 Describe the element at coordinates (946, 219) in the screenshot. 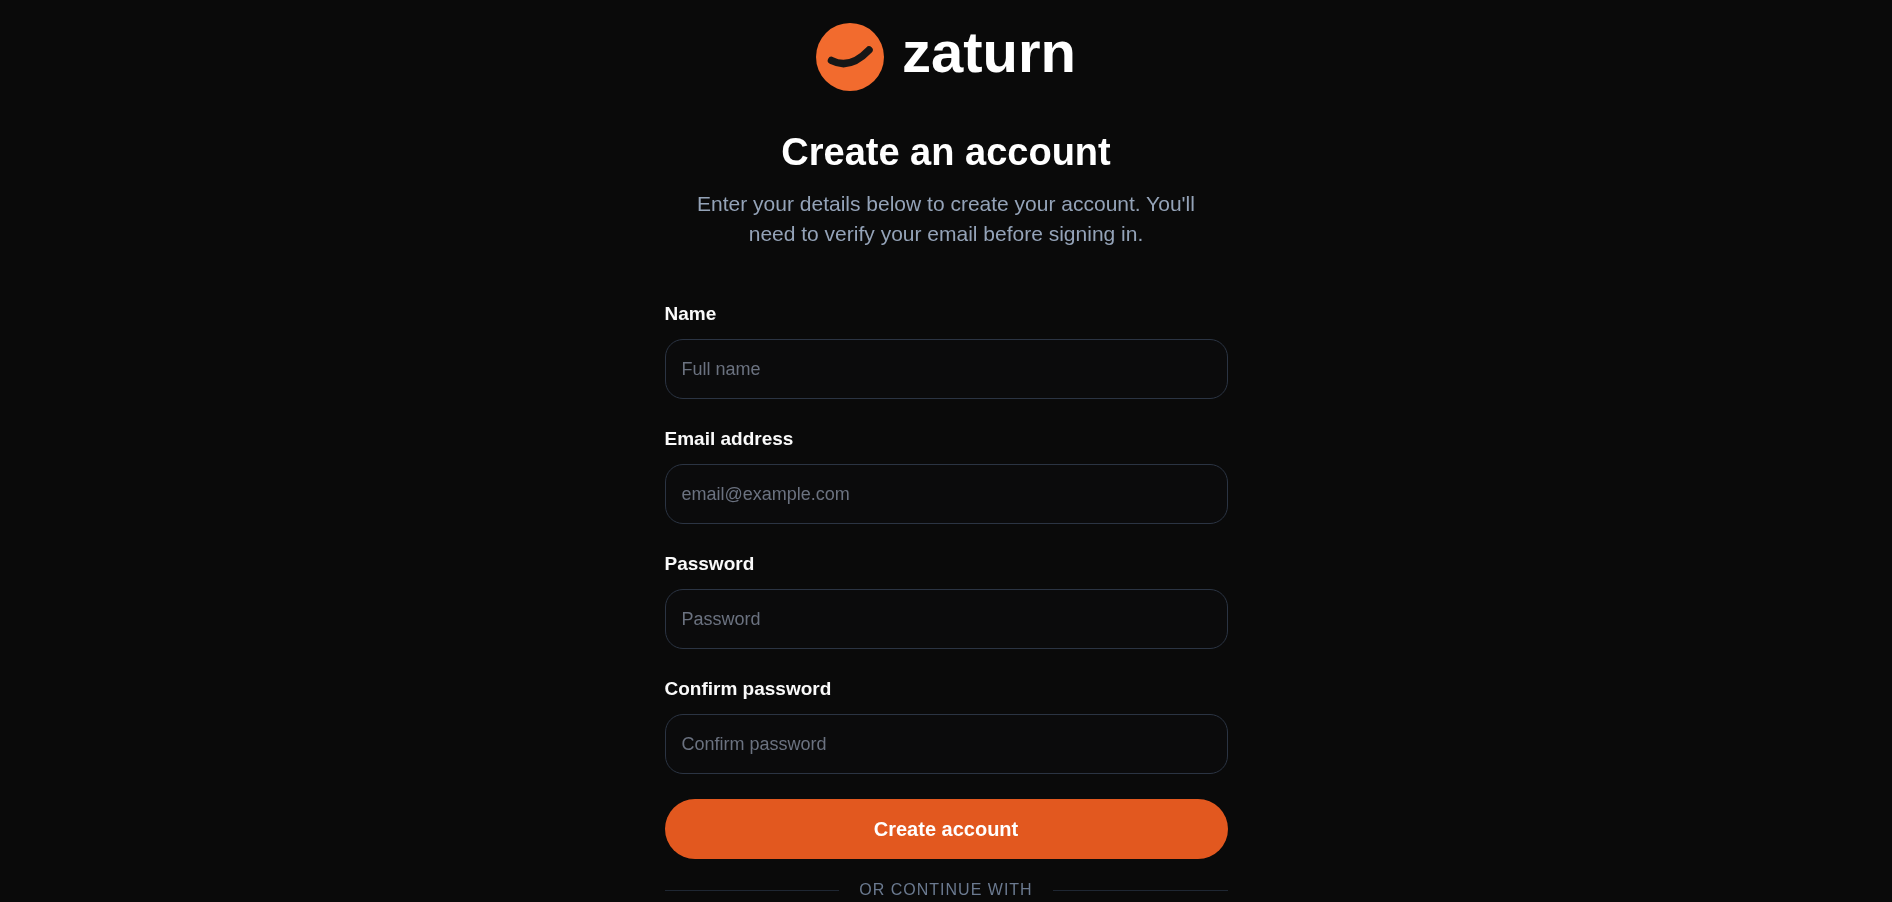

I see `subtitle-text: Enter your details below to create your account. You'll need to verify your email before signing in.` at that location.